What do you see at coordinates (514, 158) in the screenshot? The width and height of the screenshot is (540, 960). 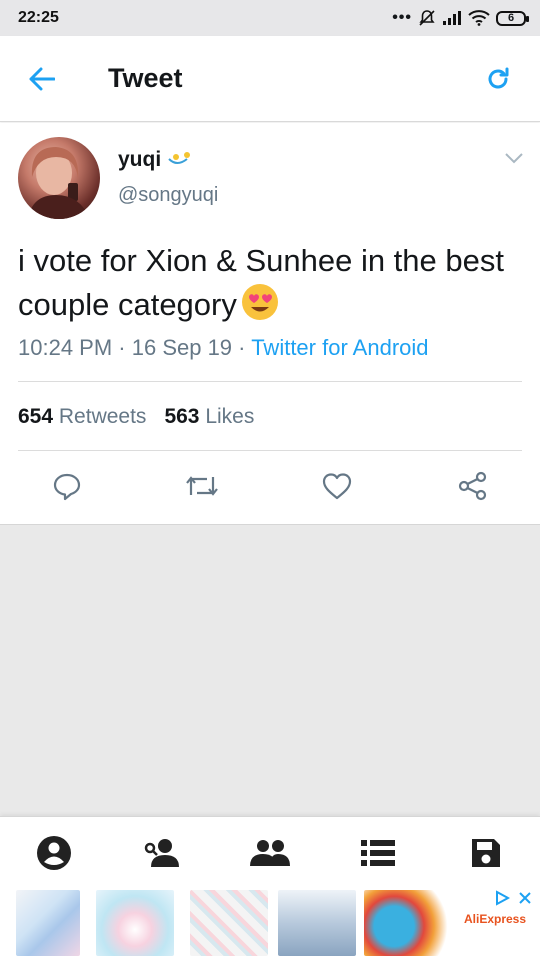 I see `chevron-down-icon` at bounding box center [514, 158].